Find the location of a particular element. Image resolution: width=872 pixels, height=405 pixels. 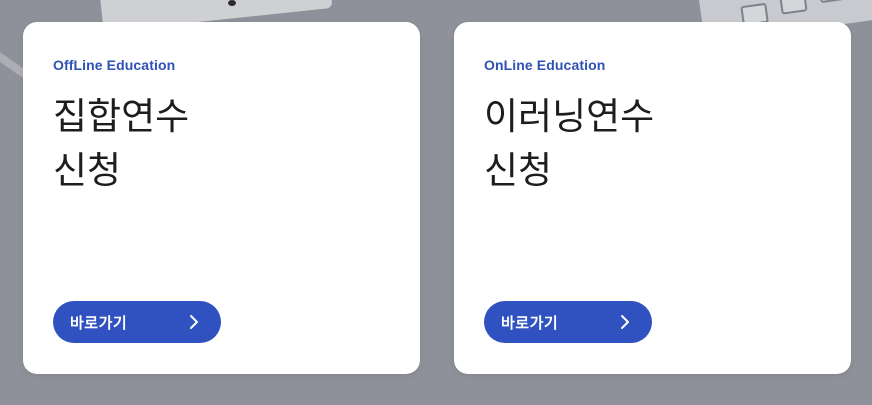

card-eyebrow: OnLine Education is located at coordinates (545, 65).